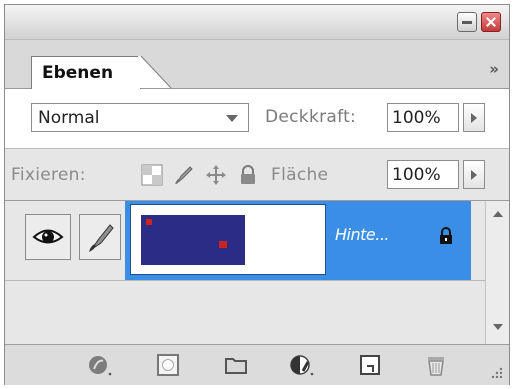 This screenshot has width=514, height=389. What do you see at coordinates (69, 118) in the screenshot?
I see `blend-mode-value: Normal` at bounding box center [69, 118].